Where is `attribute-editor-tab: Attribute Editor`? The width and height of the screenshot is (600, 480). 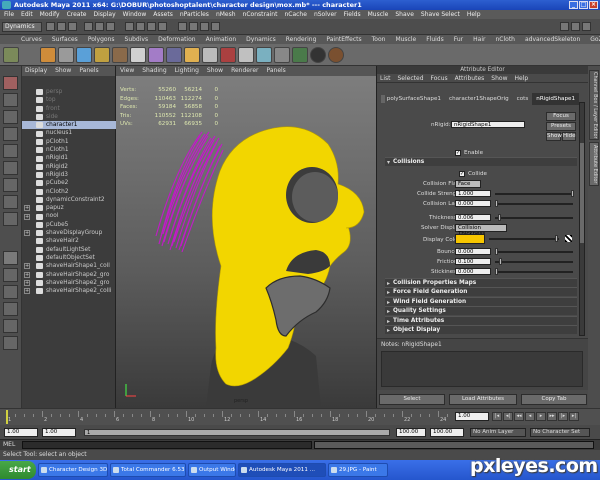
attribute-editor-tab: Attribute Editor is located at coordinates (594, 164).